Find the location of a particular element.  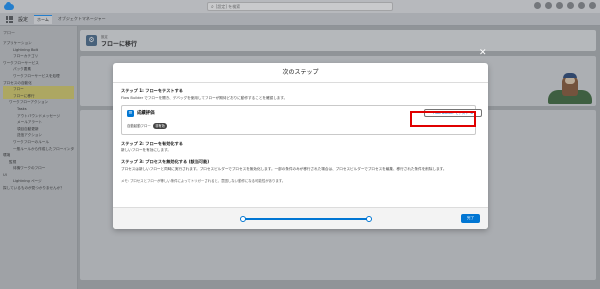

modal-footer: 完了 is located at coordinates (300, 218).